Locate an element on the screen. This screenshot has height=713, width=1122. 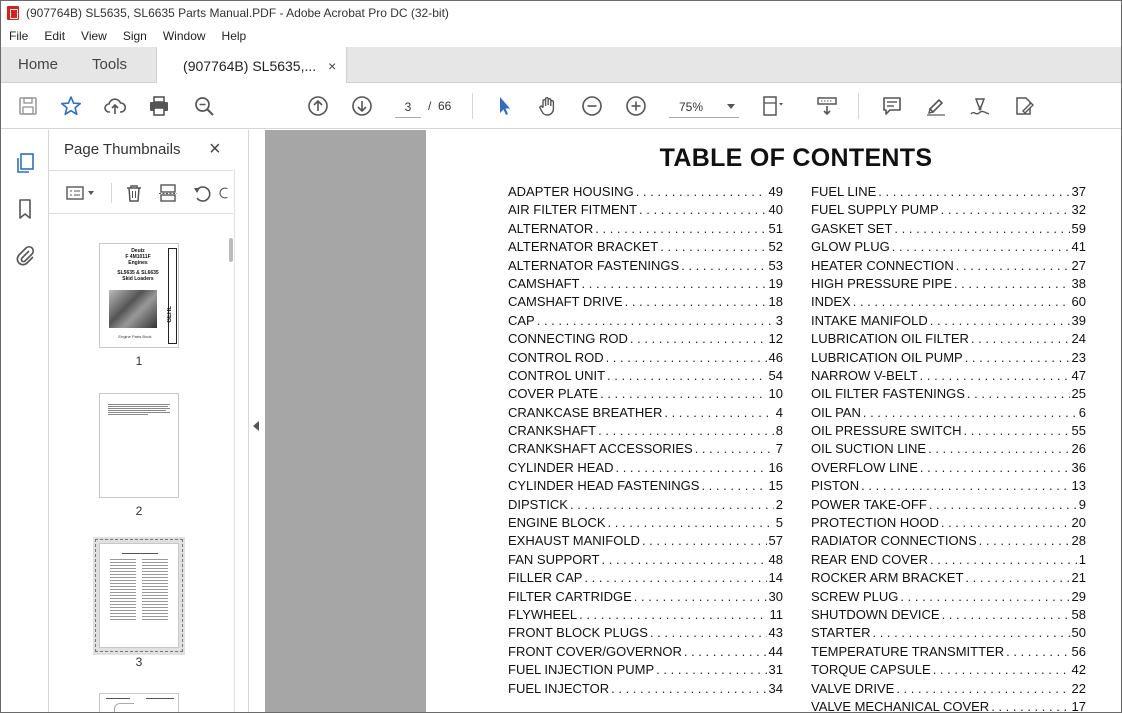
toc-entry: REAR END COVER 1 is located at coordinates (948, 561).